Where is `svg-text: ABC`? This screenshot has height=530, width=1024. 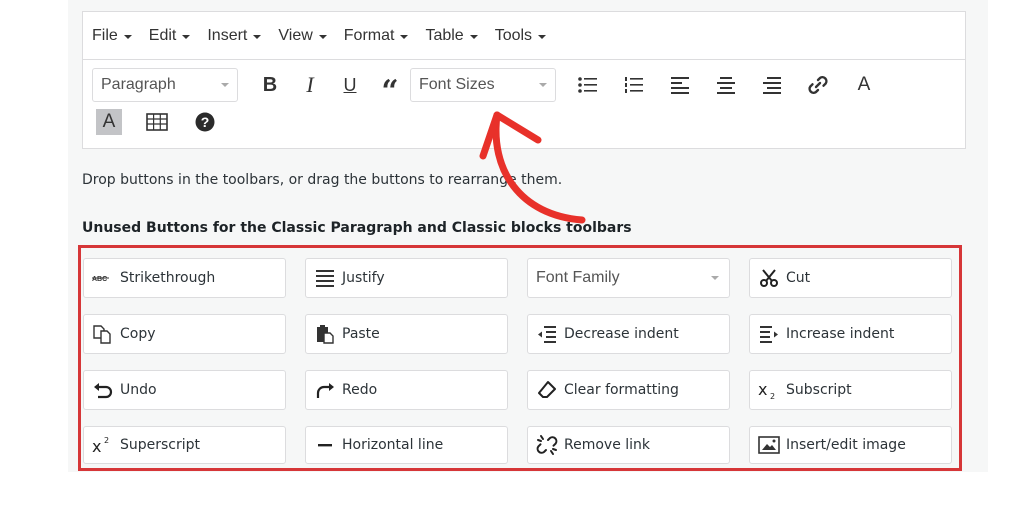
svg-text: ABC is located at coordinates (99, 279).